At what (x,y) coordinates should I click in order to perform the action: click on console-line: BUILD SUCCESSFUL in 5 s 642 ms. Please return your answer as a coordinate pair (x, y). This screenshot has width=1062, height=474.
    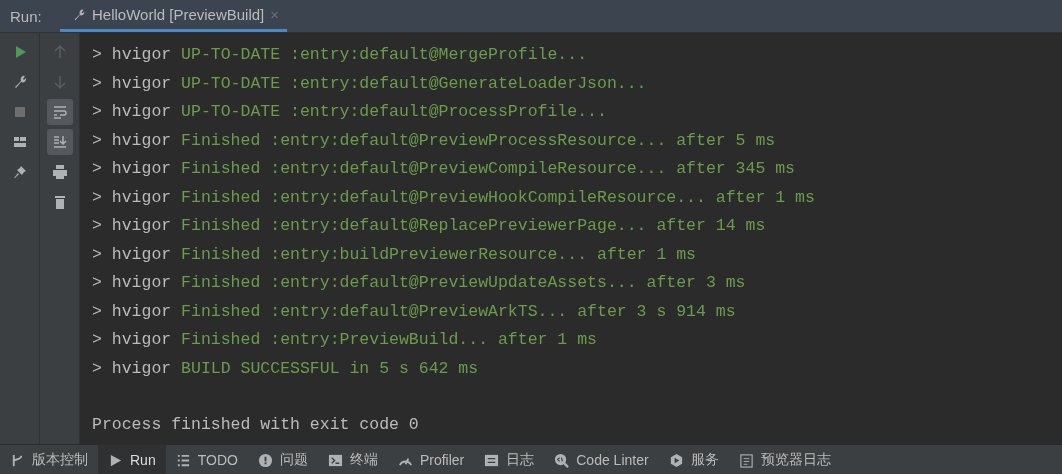
    Looking at the image, I should click on (330, 368).